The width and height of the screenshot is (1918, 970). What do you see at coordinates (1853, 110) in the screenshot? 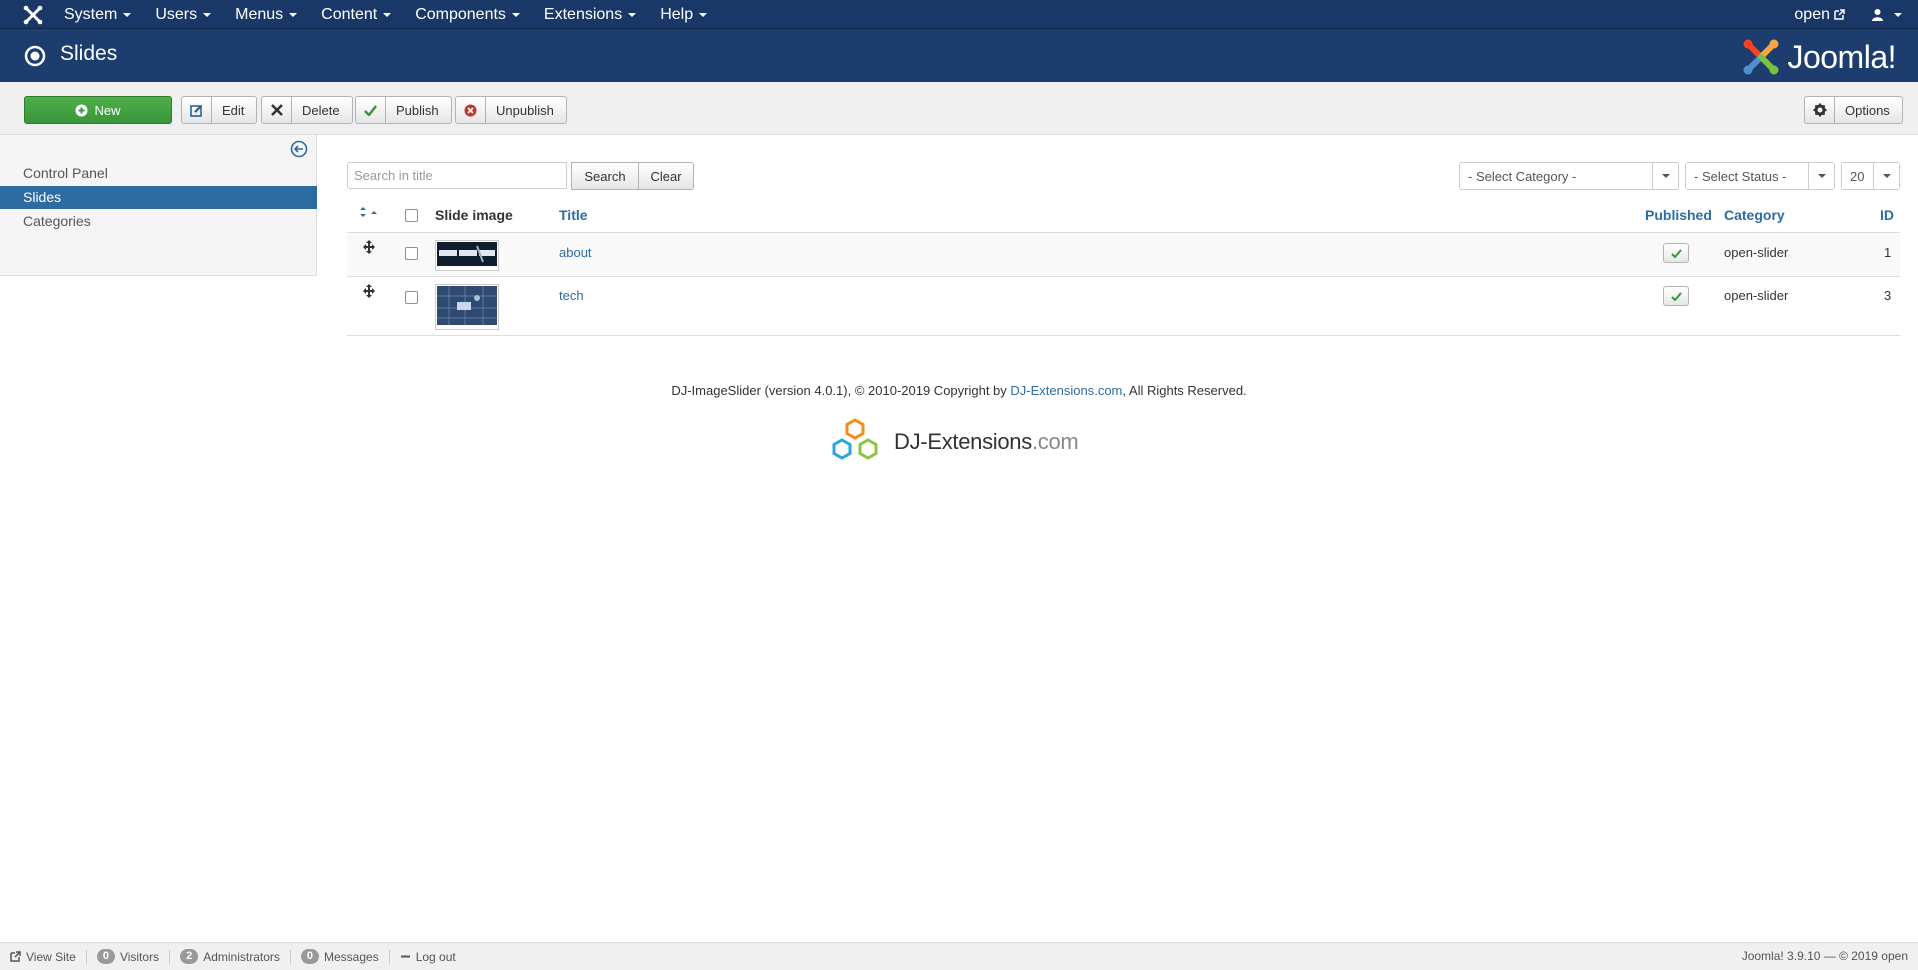
I see `options-button: Options` at bounding box center [1853, 110].